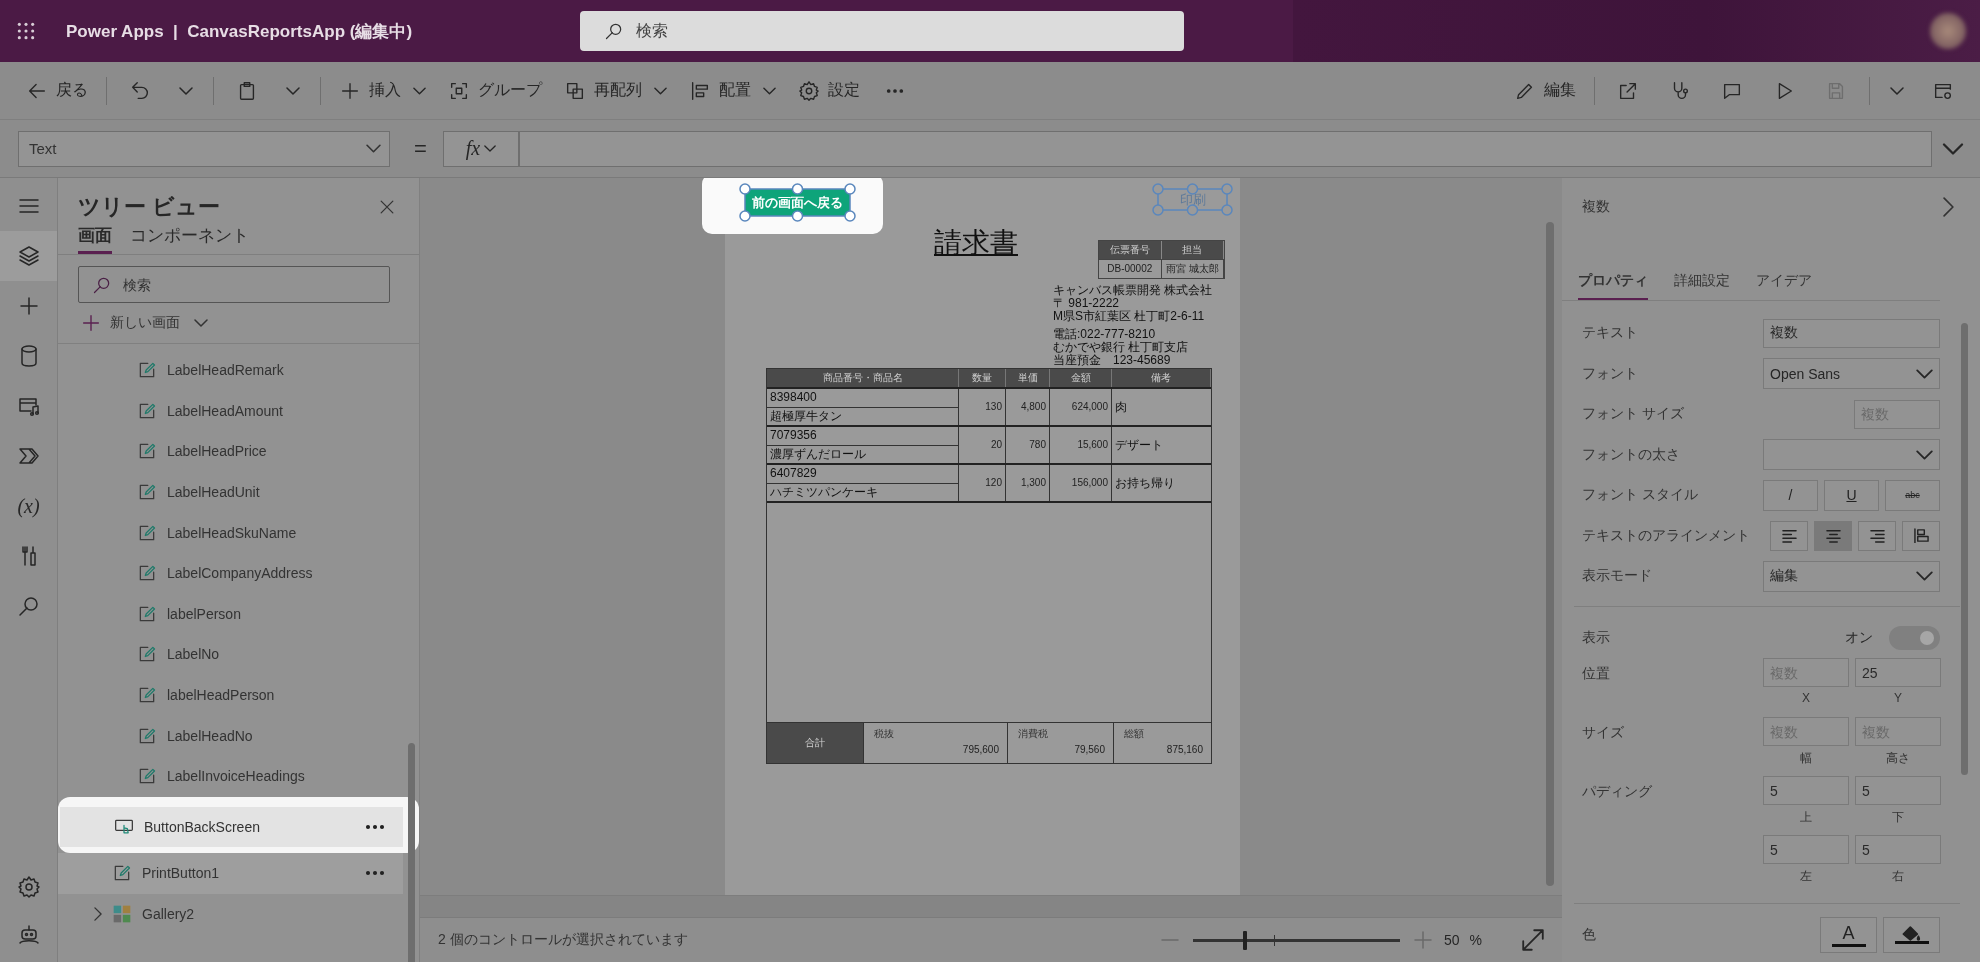 This screenshot has width=1980, height=962. Describe the element at coordinates (1225, 148) in the screenshot. I see `formula-field` at that location.